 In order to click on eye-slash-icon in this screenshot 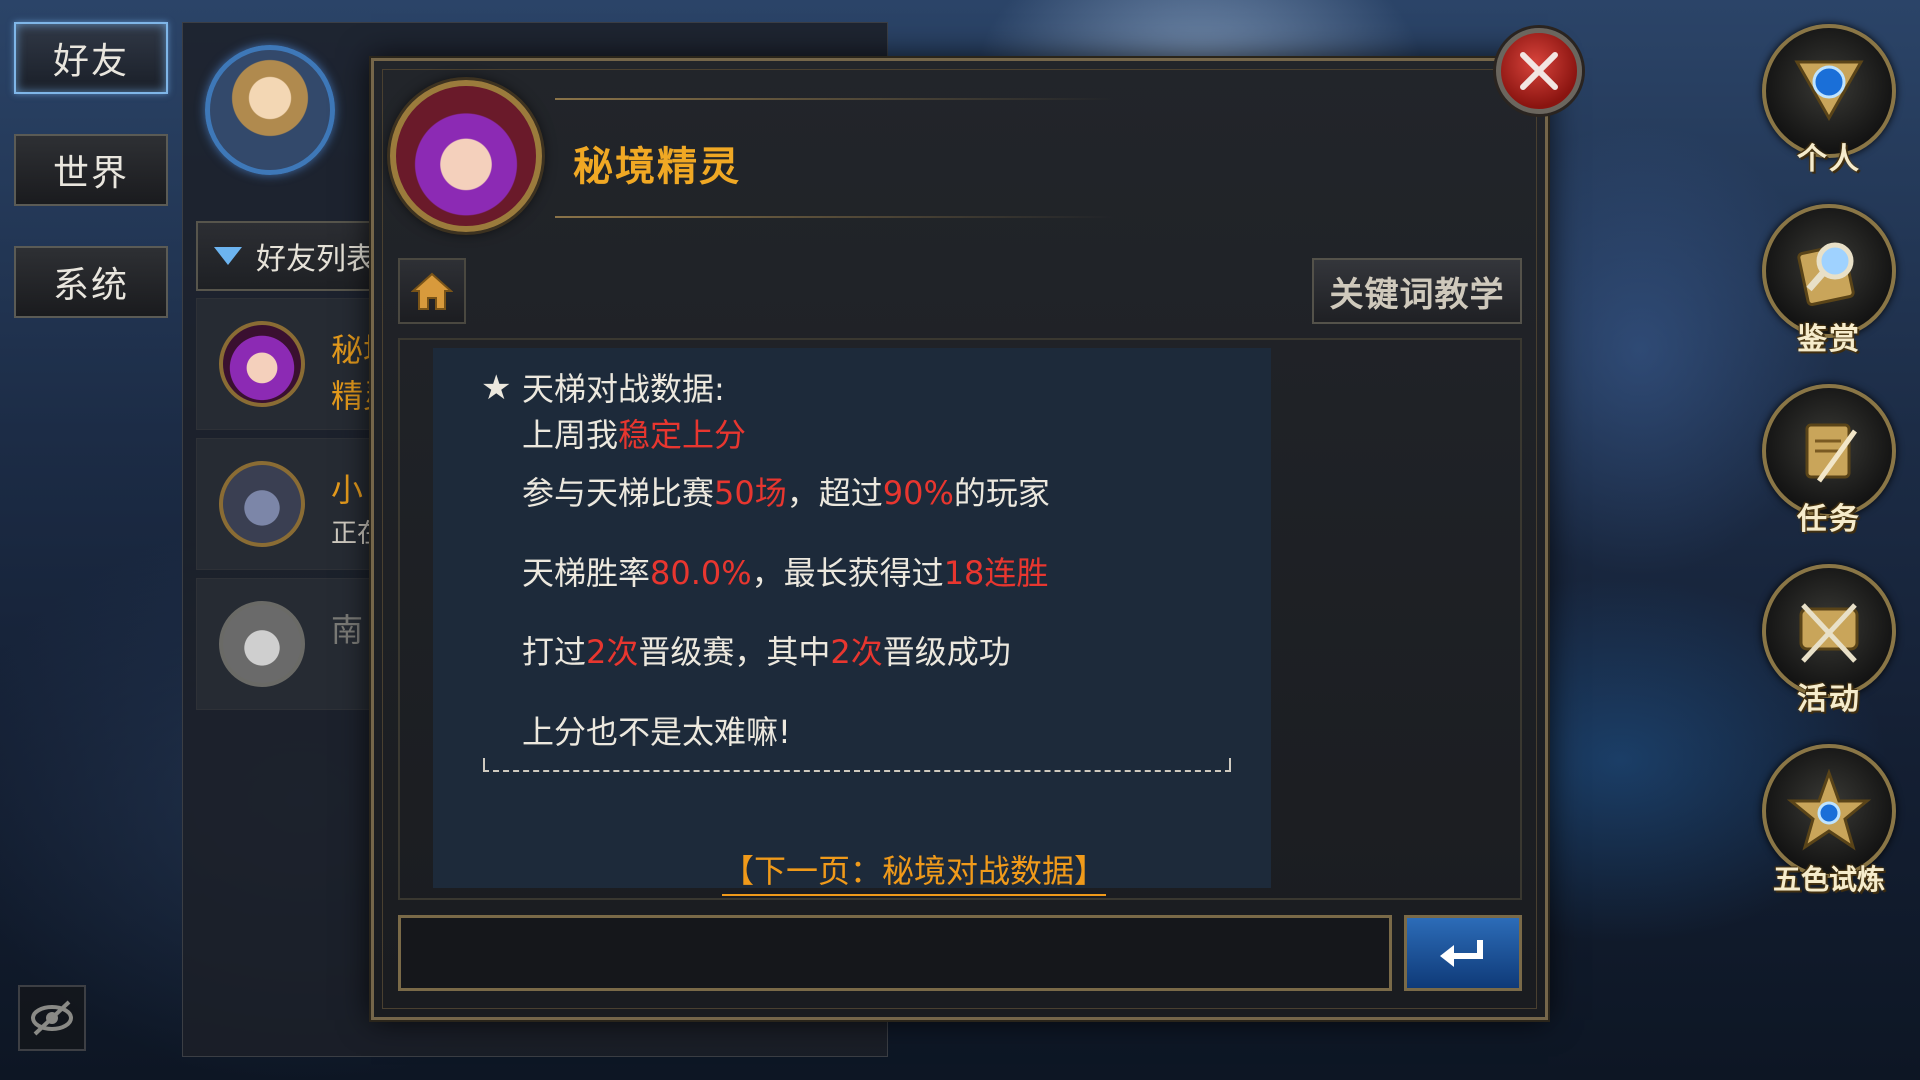, I will do `click(52, 1018)`.